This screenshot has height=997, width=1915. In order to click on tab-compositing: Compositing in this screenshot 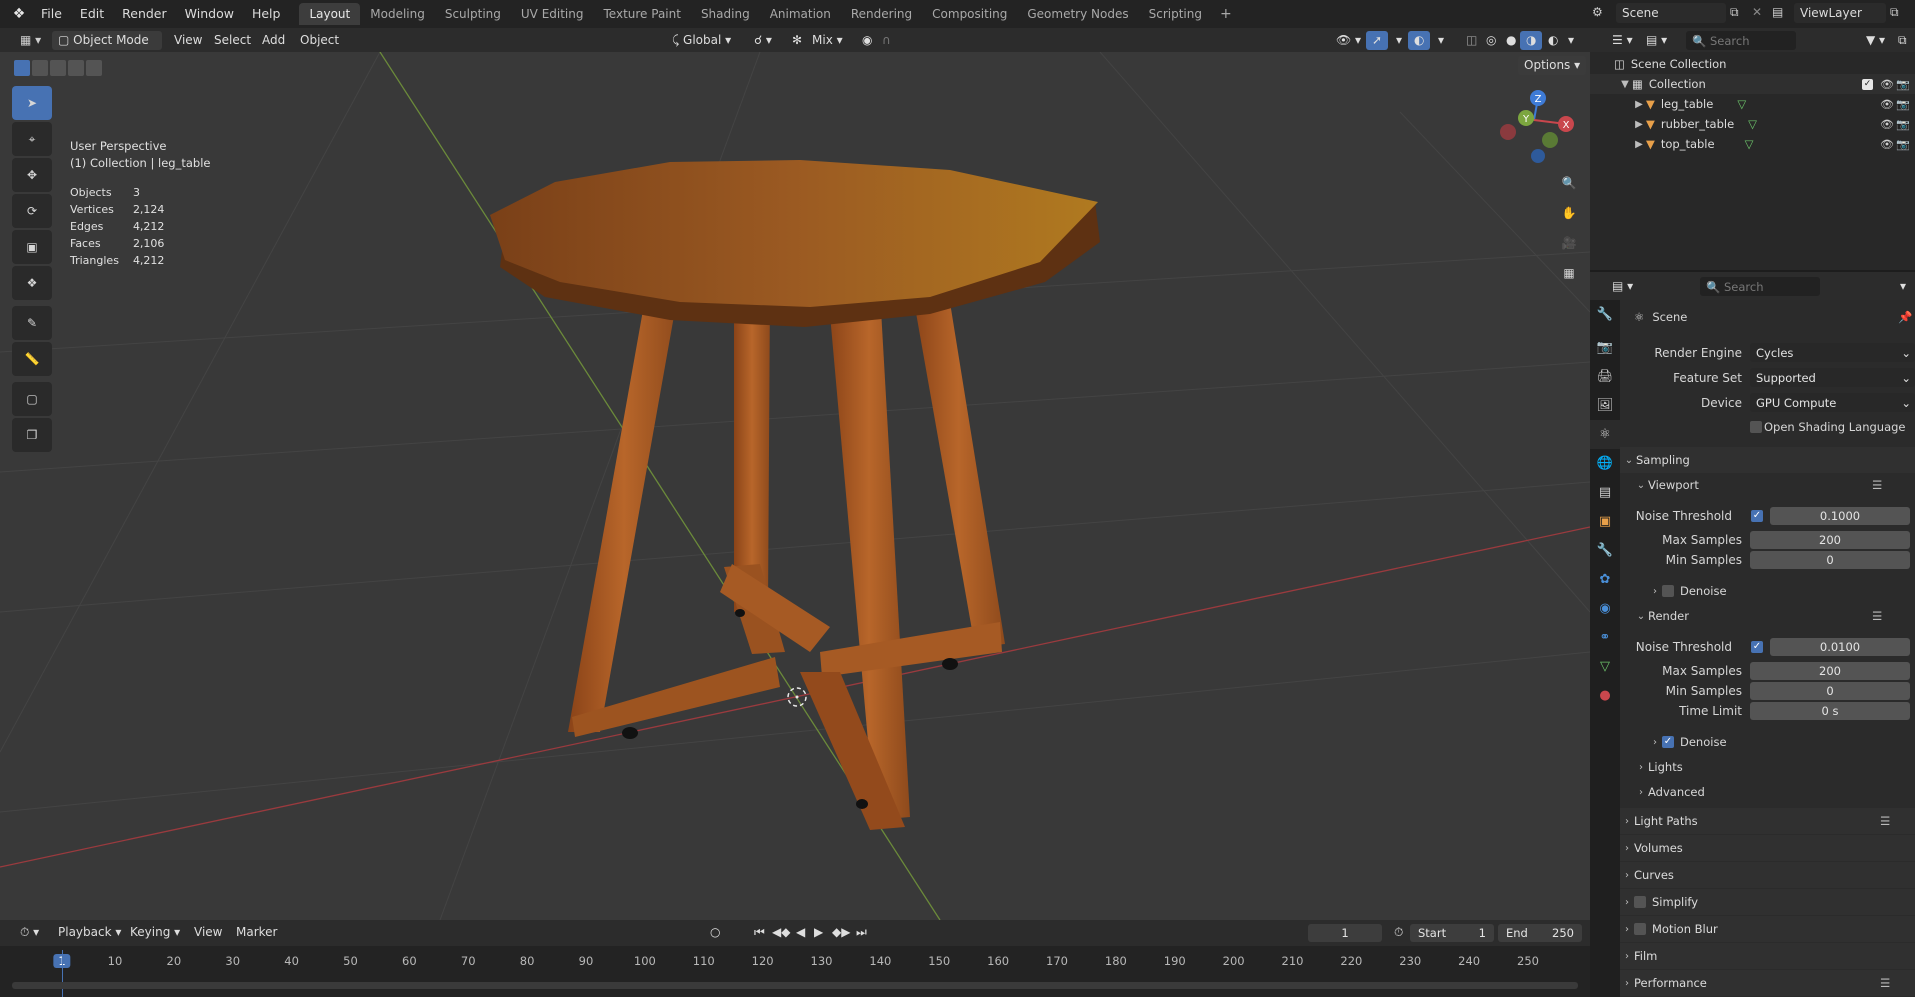, I will do `click(969, 14)`.